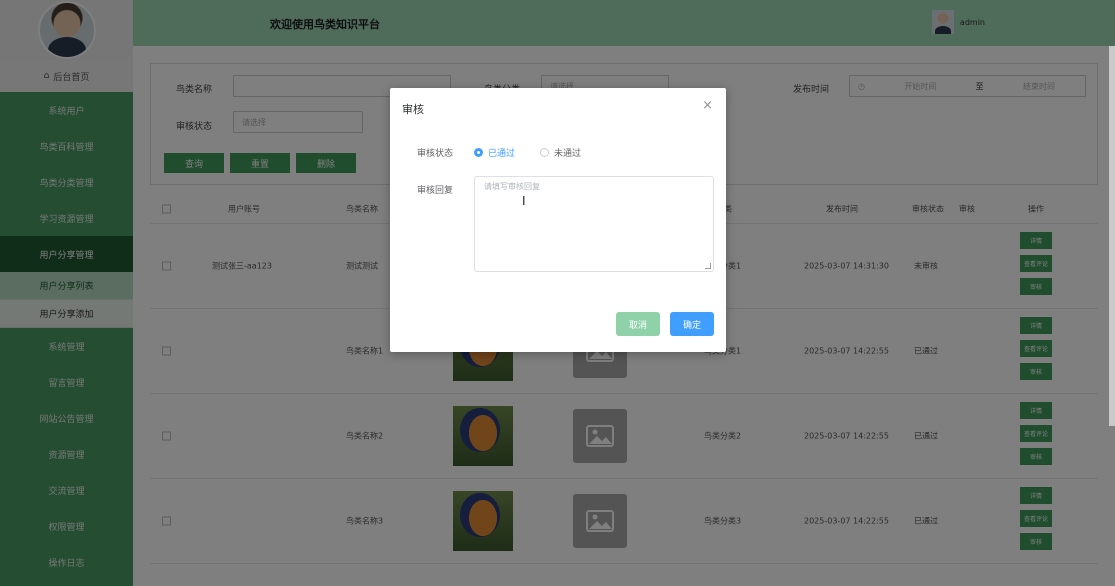 The image size is (1115, 586). Describe the element at coordinates (708, 266) in the screenshot. I see `resize-handle-icon` at that location.